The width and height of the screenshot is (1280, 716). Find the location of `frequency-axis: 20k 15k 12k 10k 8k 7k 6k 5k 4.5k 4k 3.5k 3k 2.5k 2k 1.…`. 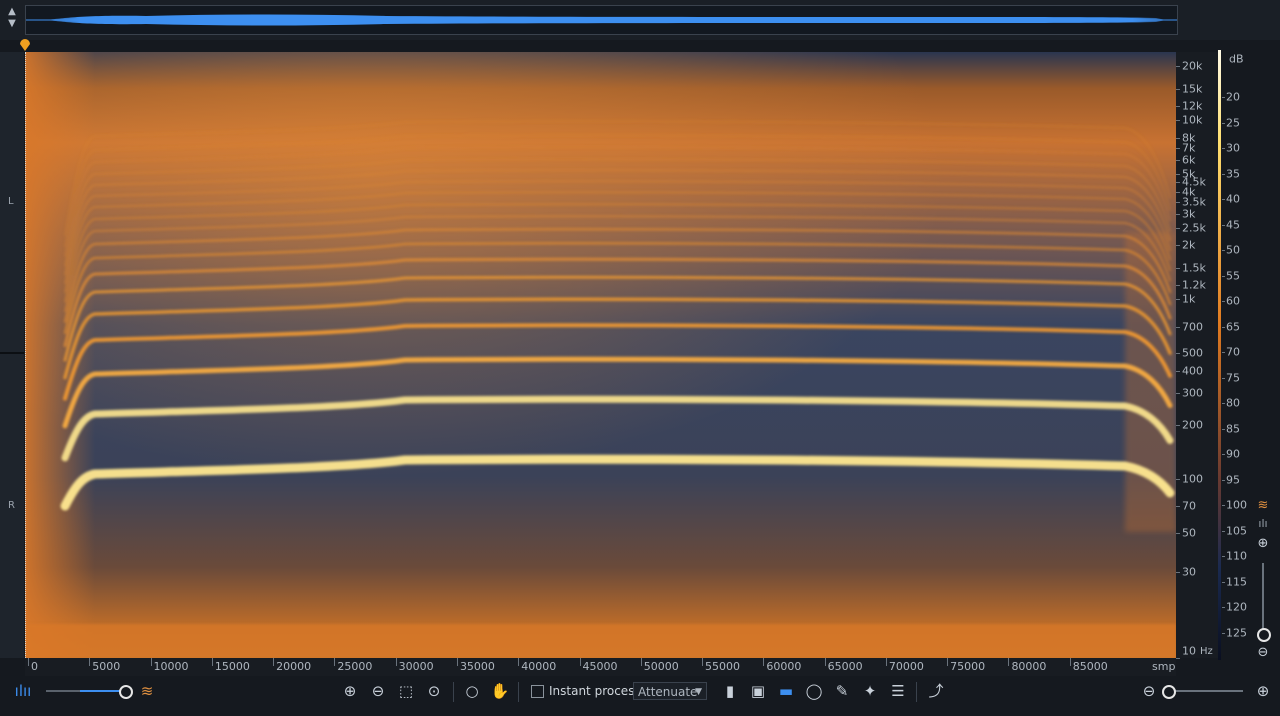

frequency-axis: 20k 15k 12k 10k 8k 7k 6k 5k 4.5k 4k 3.5k 3k 2.5k 2k 1.… is located at coordinates (1197, 355).